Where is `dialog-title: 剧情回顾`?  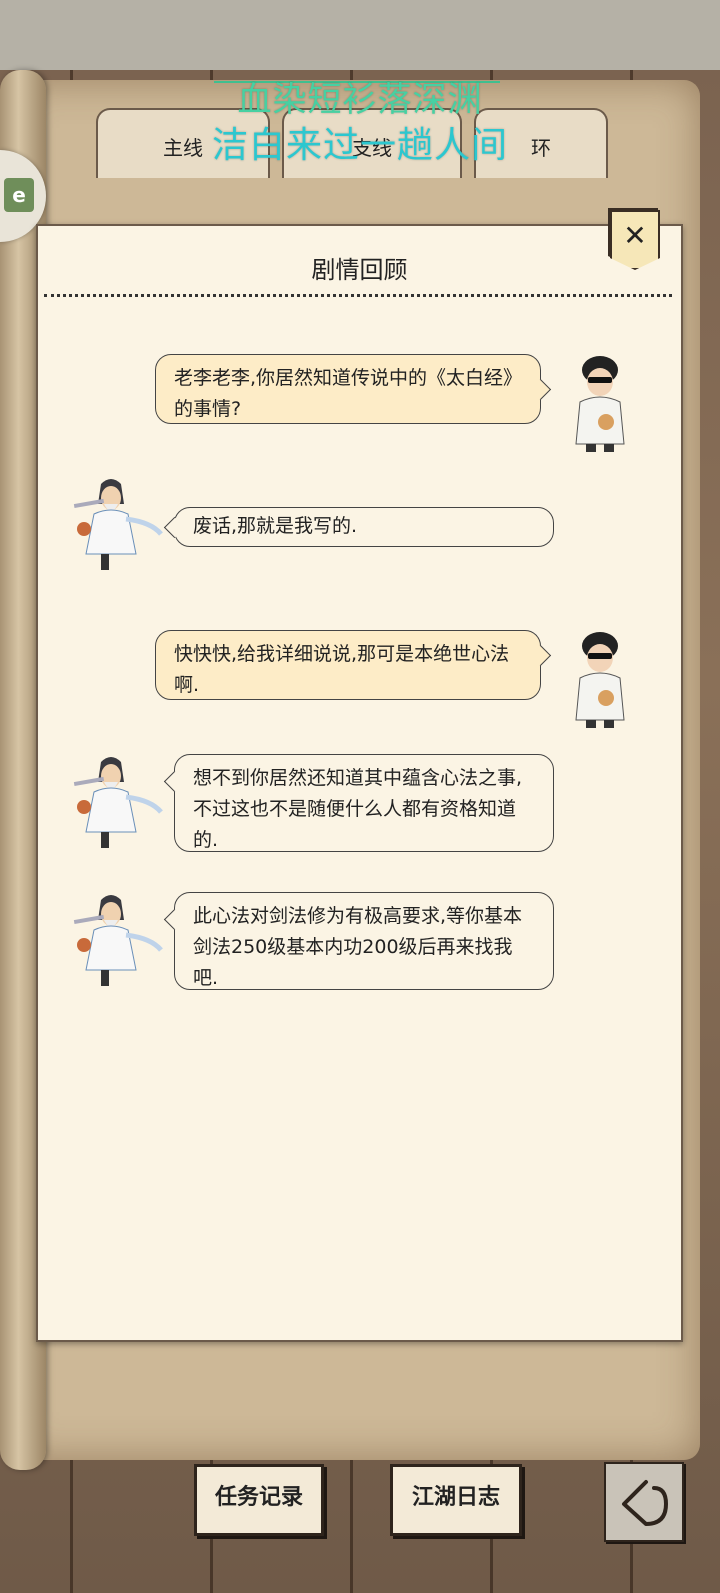
dialog-title: 剧情回顾 is located at coordinates (359, 270).